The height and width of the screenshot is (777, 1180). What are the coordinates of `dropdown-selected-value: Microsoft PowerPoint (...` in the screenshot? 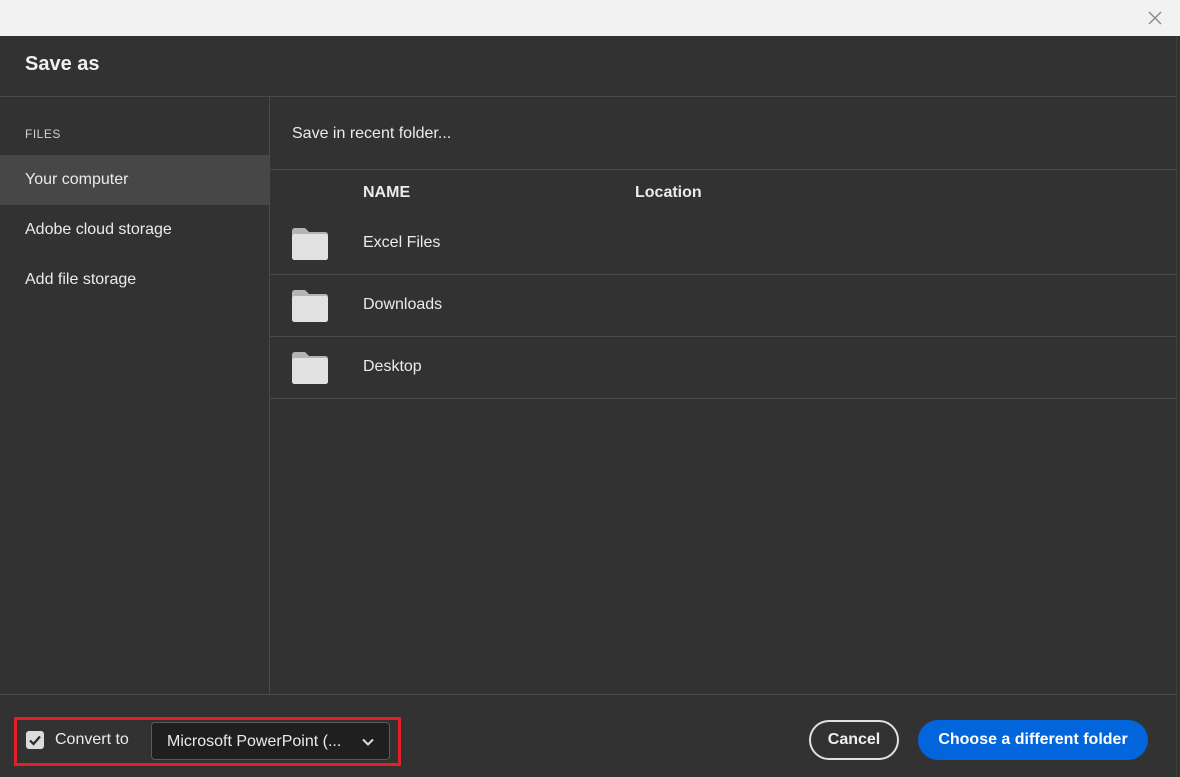 It's located at (254, 741).